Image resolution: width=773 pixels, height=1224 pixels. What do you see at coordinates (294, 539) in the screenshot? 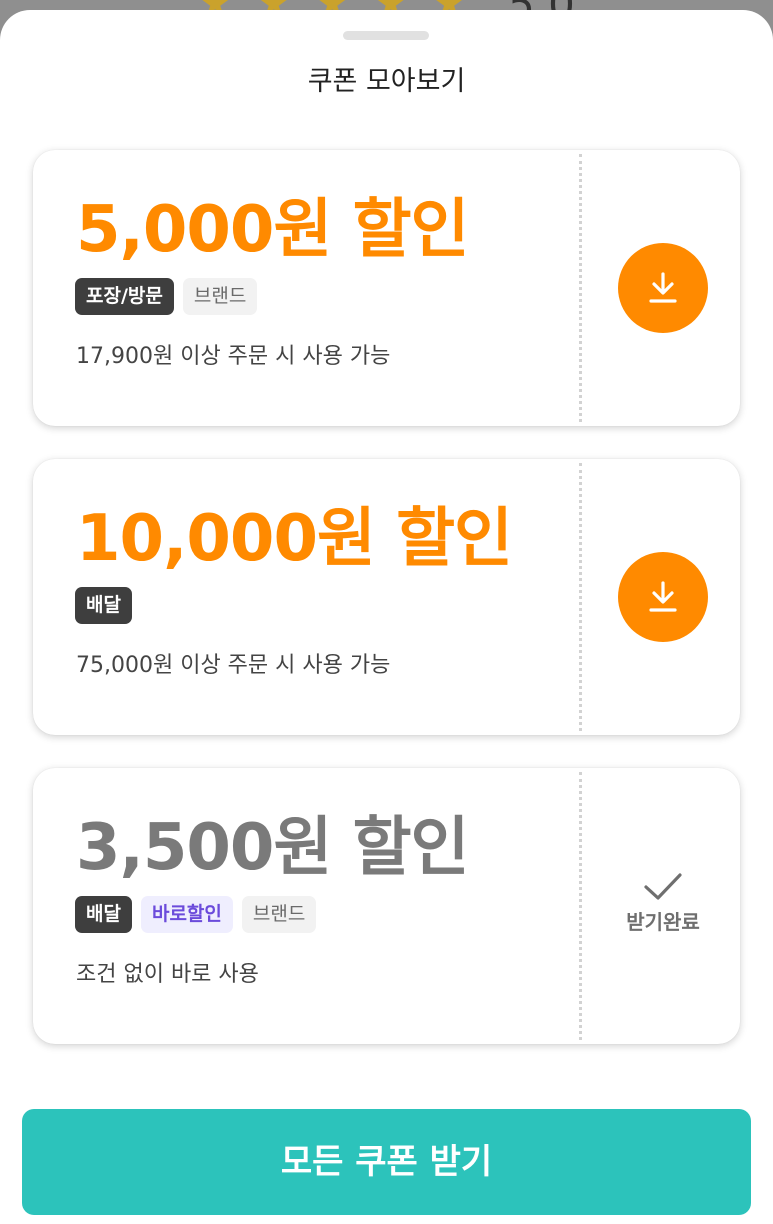
I see `coupon-amount: 10,000원 할인` at bounding box center [294, 539].